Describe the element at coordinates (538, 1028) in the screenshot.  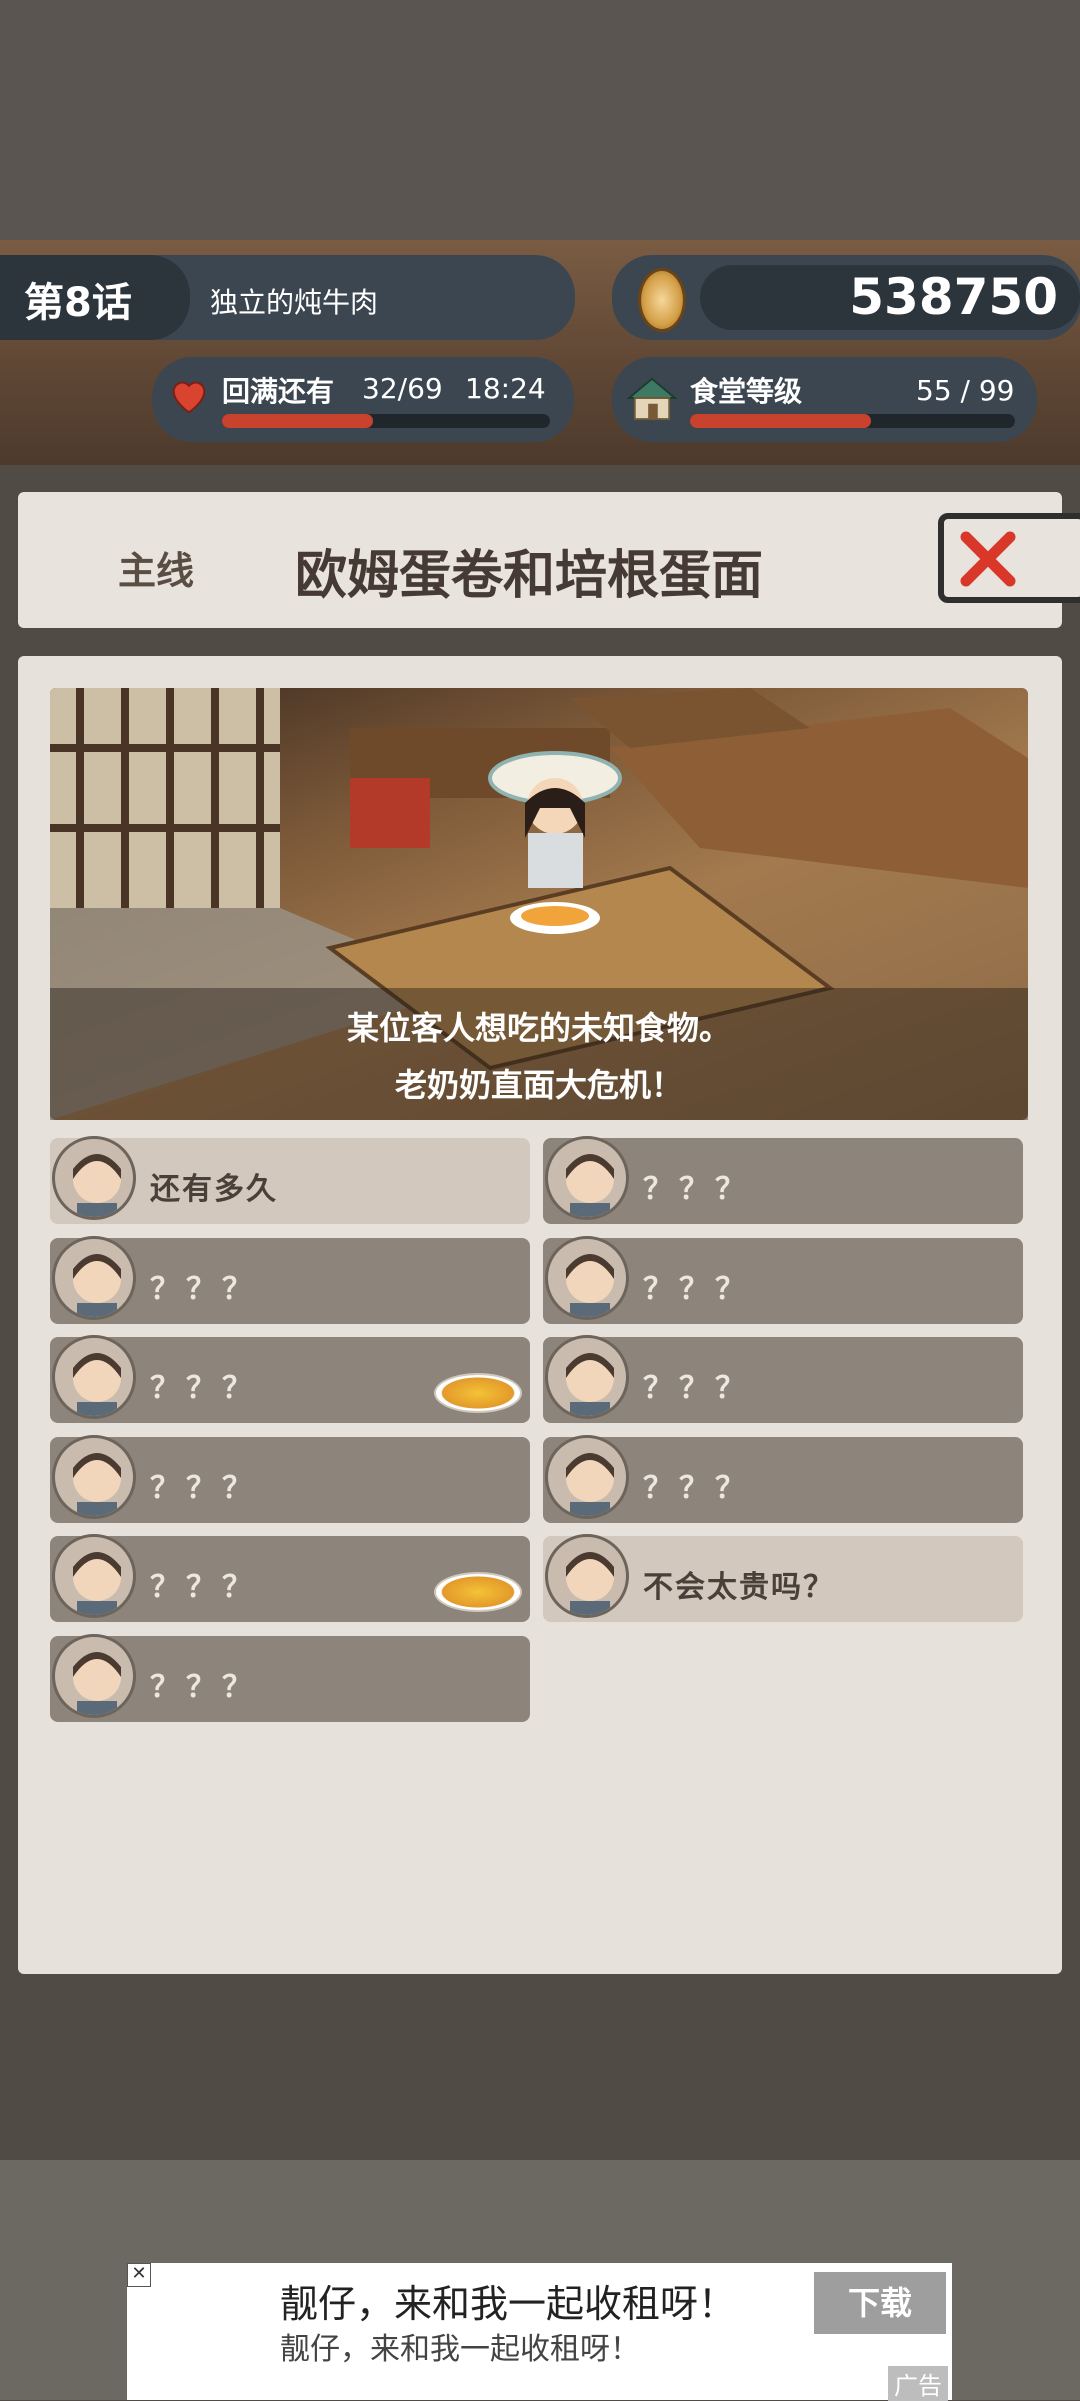
I see `scene-caption-line-1: 某位客人想吃的未知食物。` at that location.